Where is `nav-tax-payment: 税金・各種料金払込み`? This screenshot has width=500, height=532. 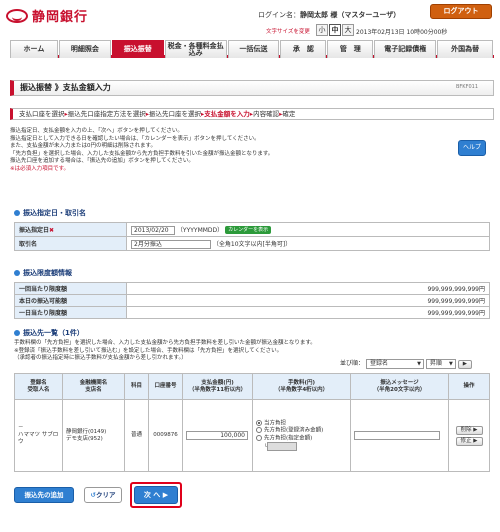
nav-tax-payment: 税金・各種料金払込み is located at coordinates (195, 49).